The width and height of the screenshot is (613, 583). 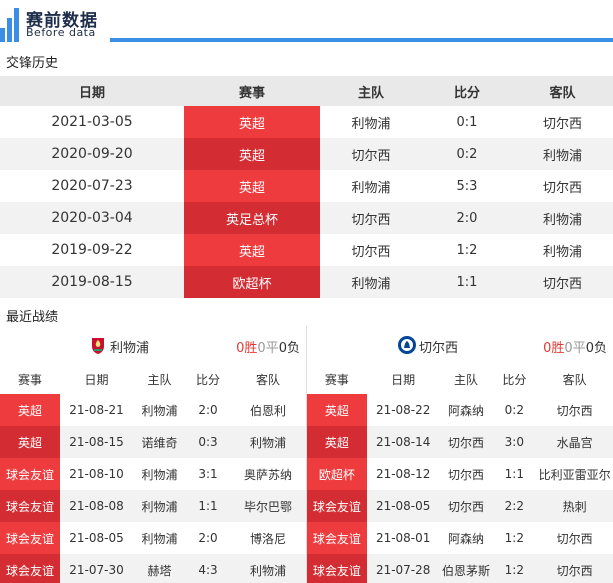 What do you see at coordinates (153, 345) in the screenshot?
I see `team-bar-liverpool: 利物浦 0胜0平0负` at bounding box center [153, 345].